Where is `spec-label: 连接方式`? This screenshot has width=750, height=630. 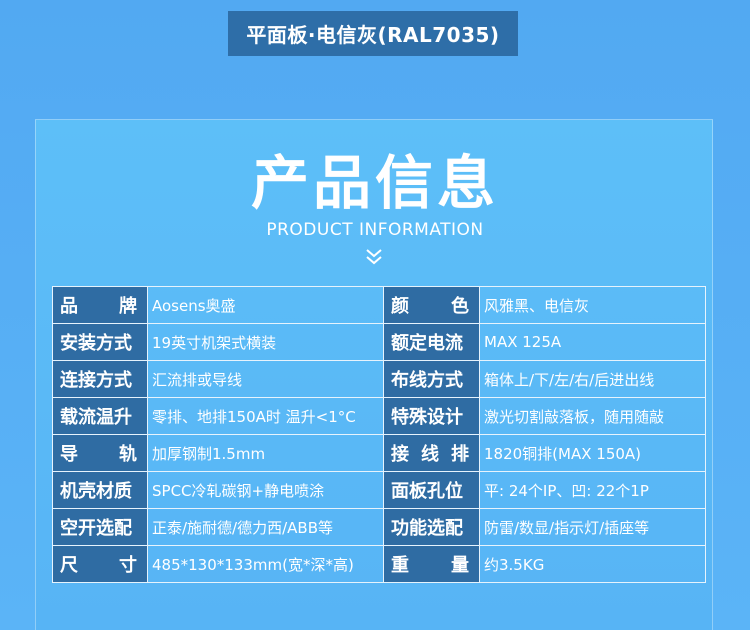
spec-label: 连接方式 is located at coordinates (100, 379).